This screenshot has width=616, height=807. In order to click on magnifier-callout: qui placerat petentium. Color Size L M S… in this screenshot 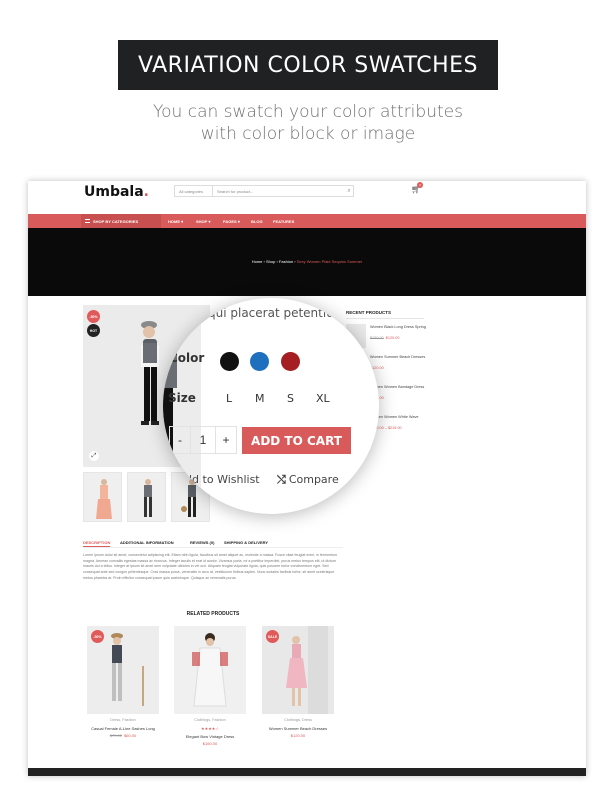, I will do `click(271, 406)`.